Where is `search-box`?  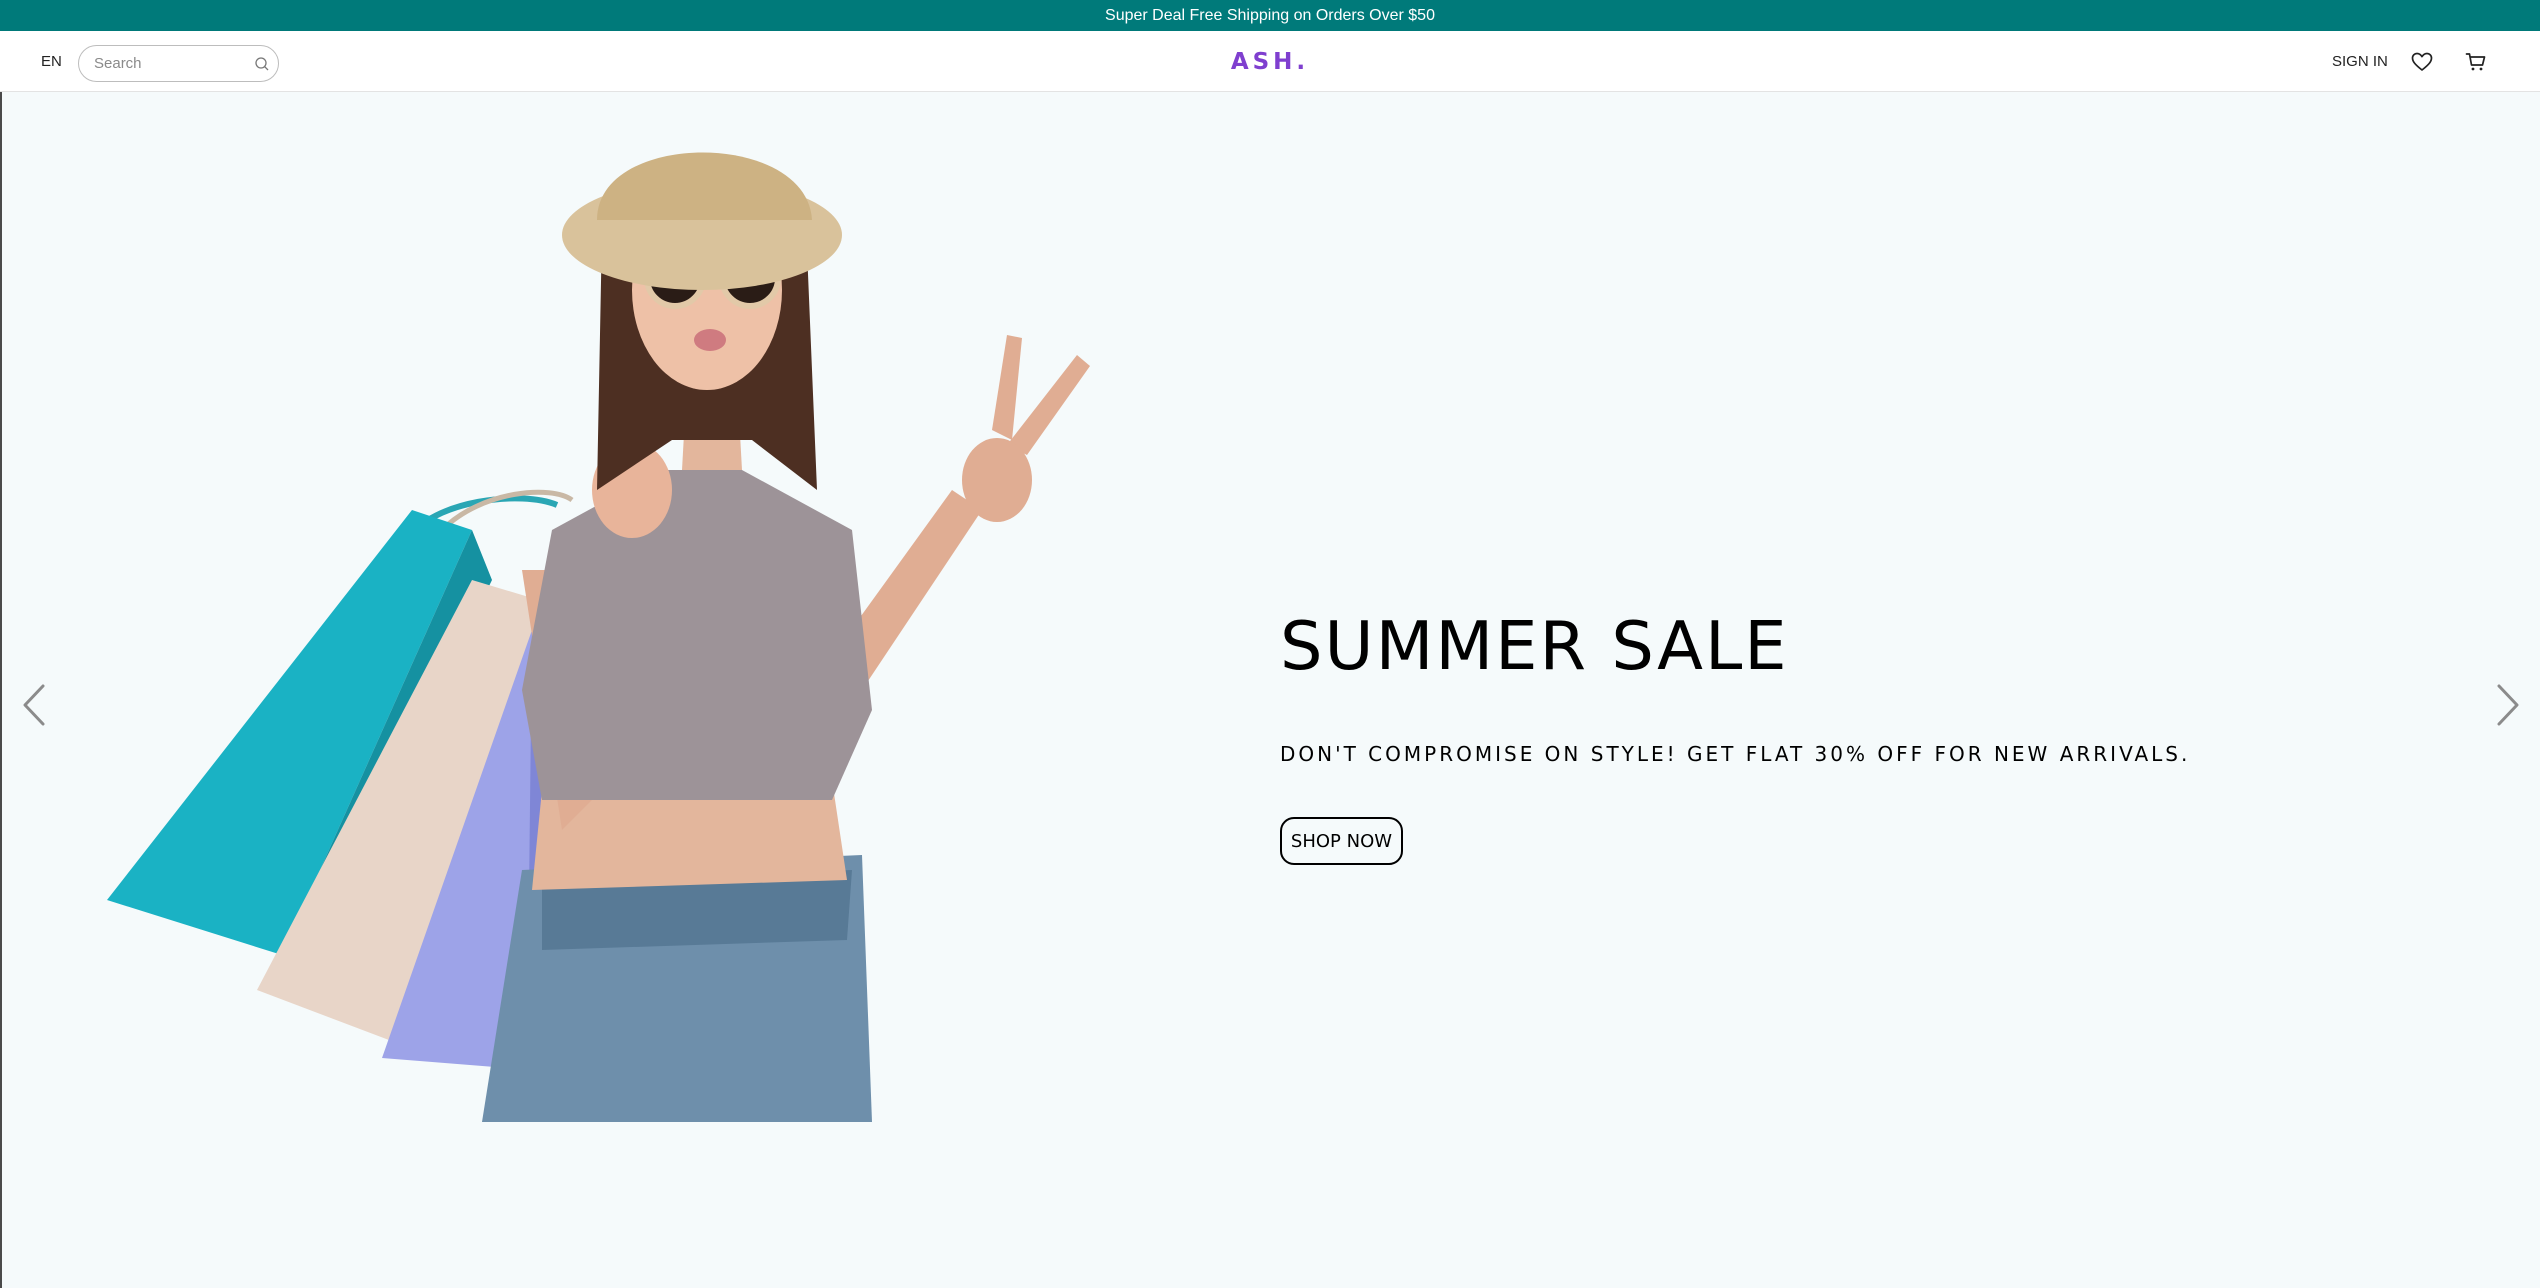 search-box is located at coordinates (178, 63).